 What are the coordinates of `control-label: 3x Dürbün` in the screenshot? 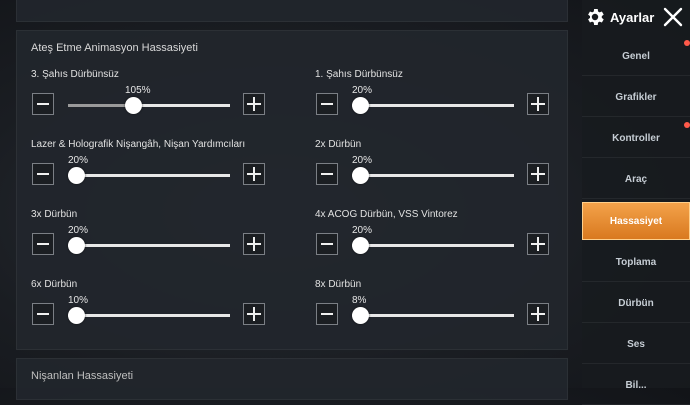 It's located at (54, 214).